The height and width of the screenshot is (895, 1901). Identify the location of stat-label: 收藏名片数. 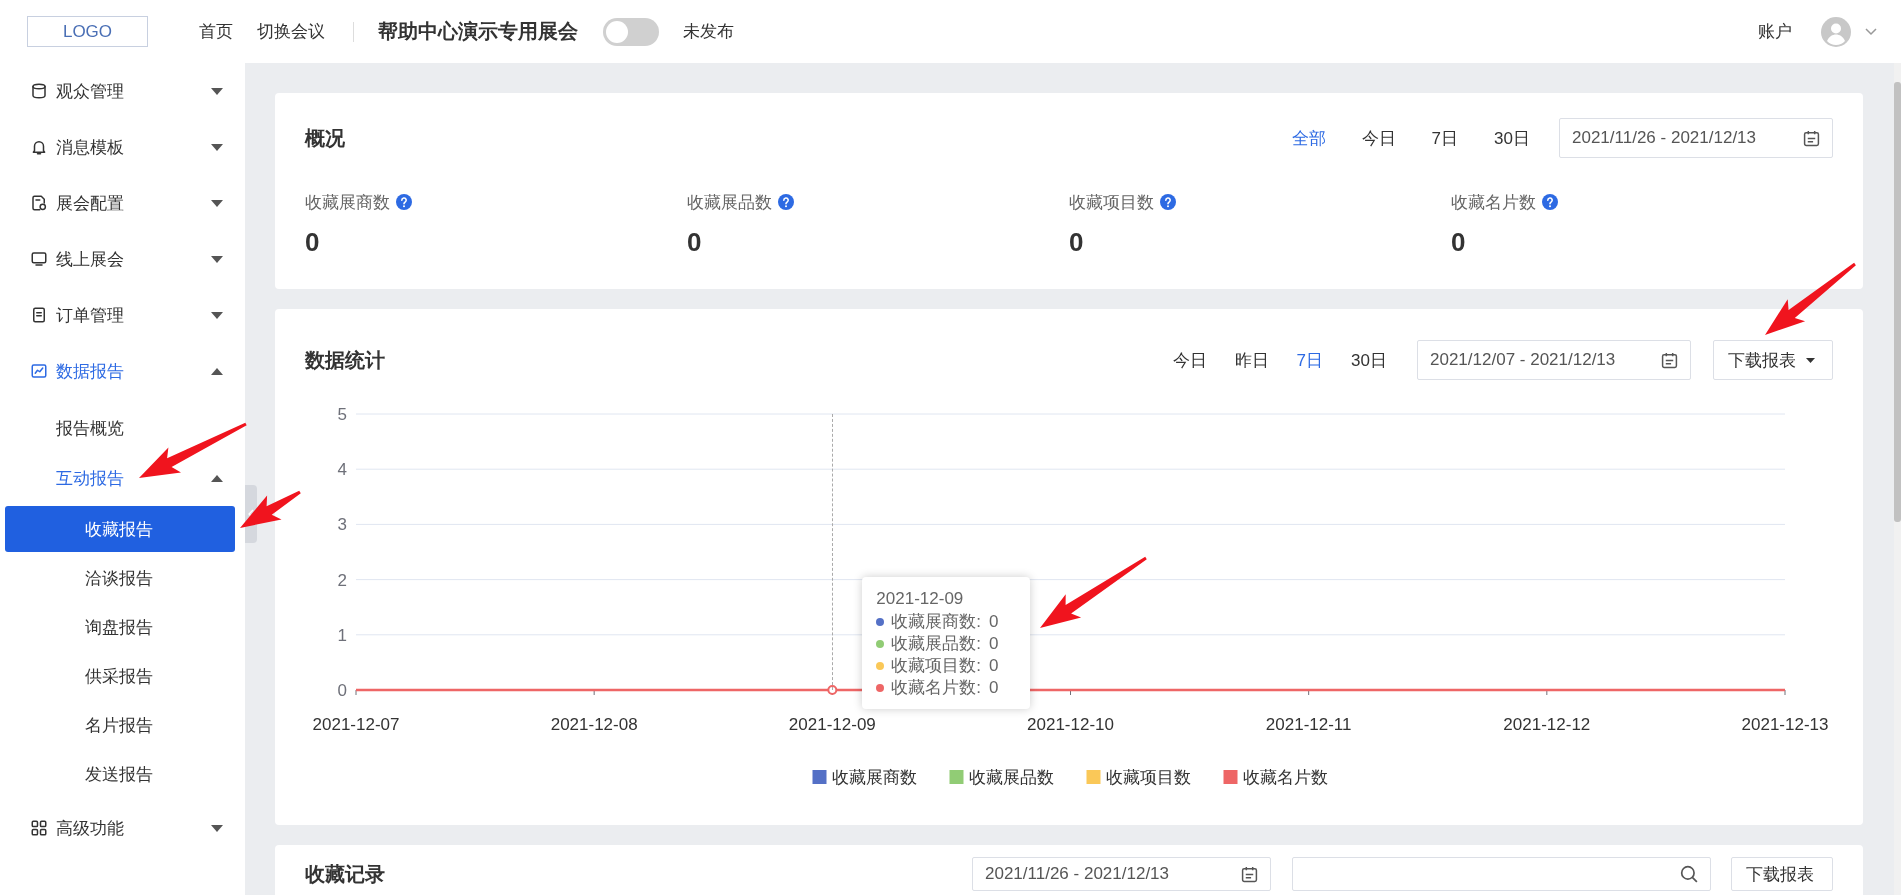
(1493, 202).